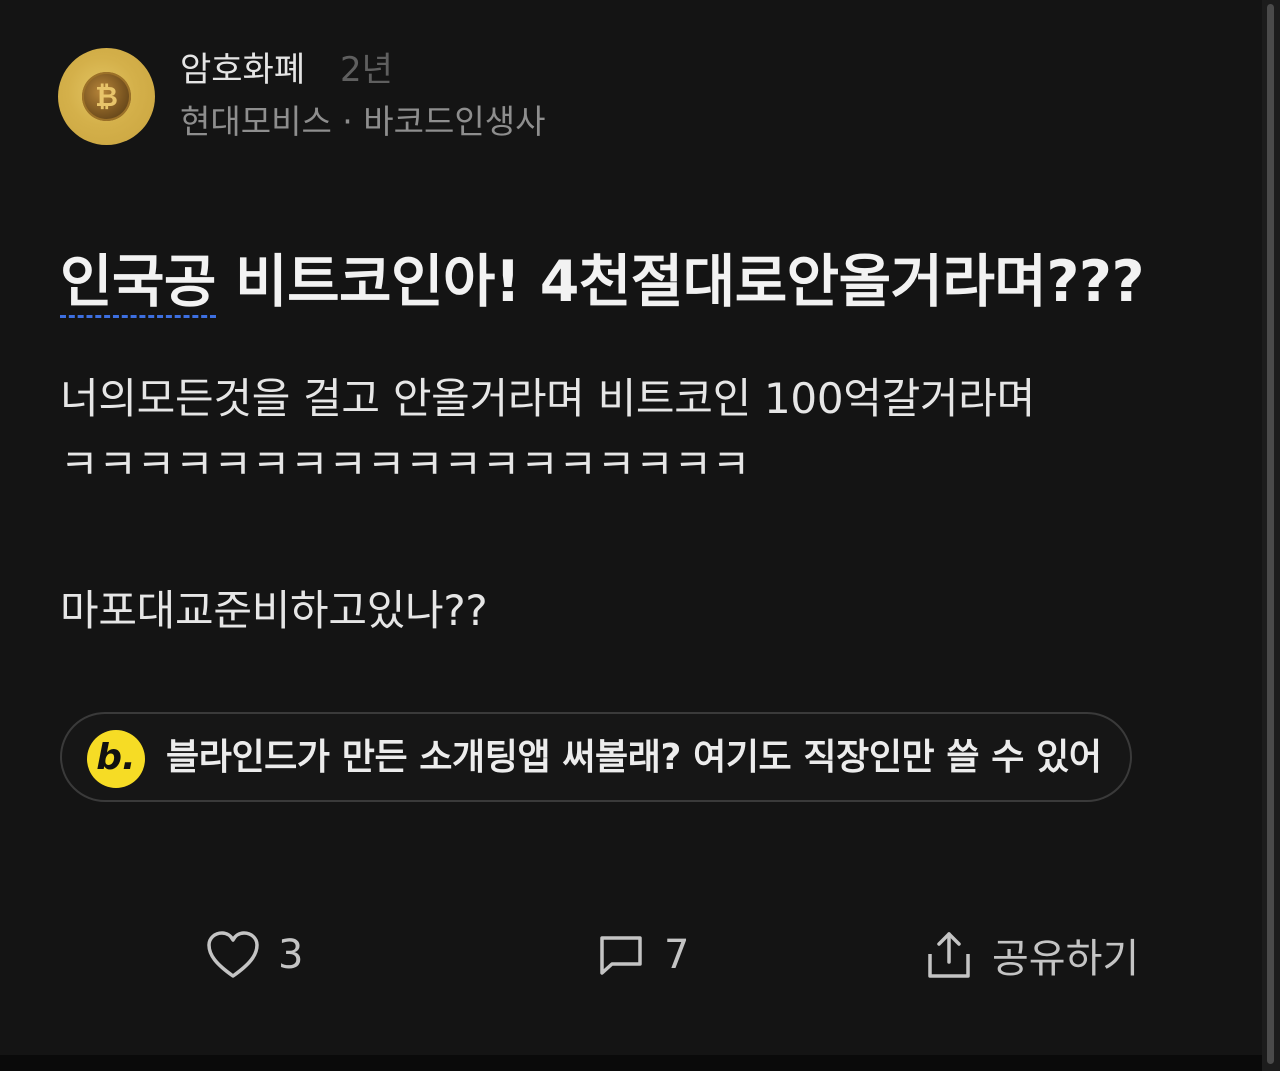  What do you see at coordinates (949, 955) in the screenshot?
I see `share-icon` at bounding box center [949, 955].